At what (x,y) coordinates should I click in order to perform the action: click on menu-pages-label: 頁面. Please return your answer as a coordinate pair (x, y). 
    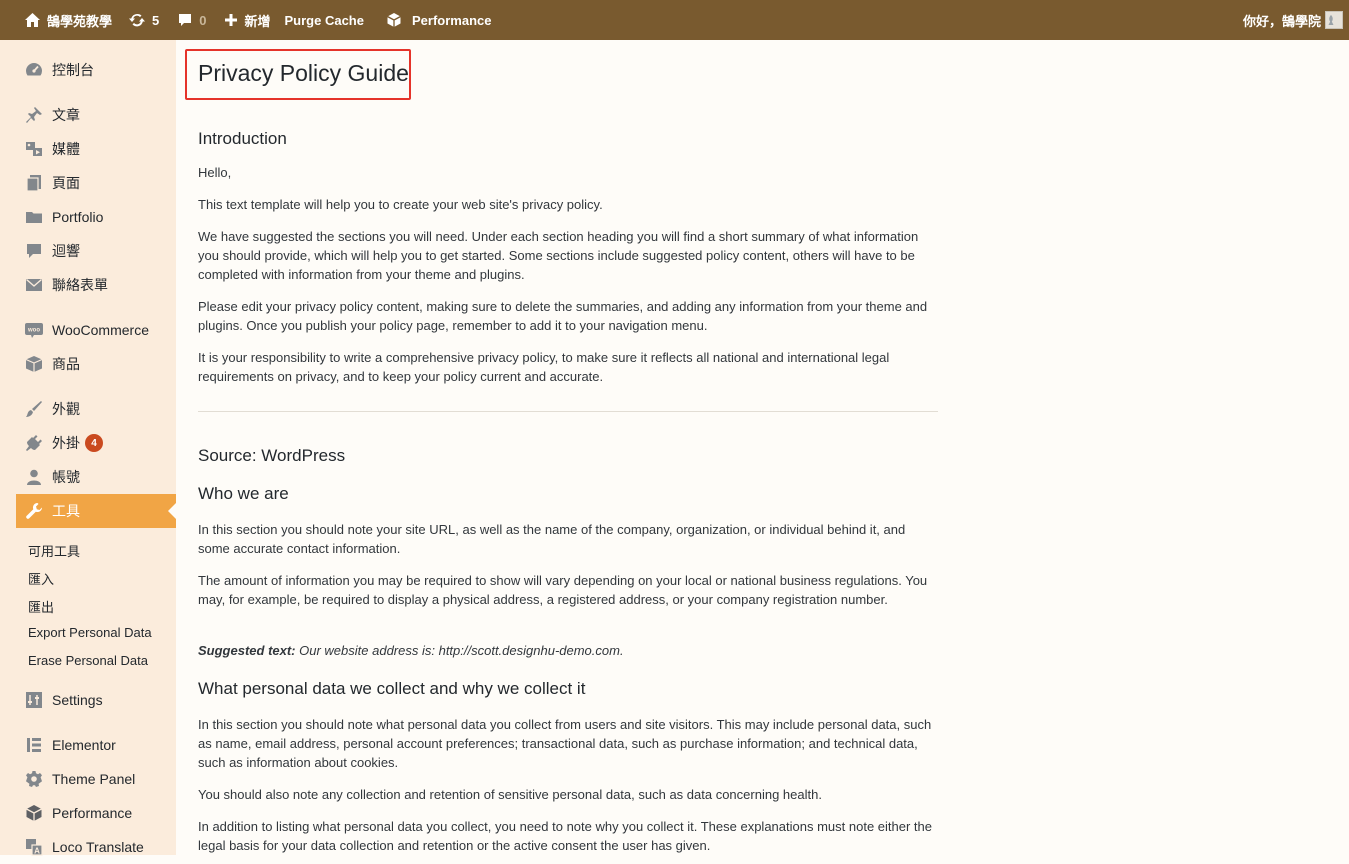
    Looking at the image, I should click on (66, 183).